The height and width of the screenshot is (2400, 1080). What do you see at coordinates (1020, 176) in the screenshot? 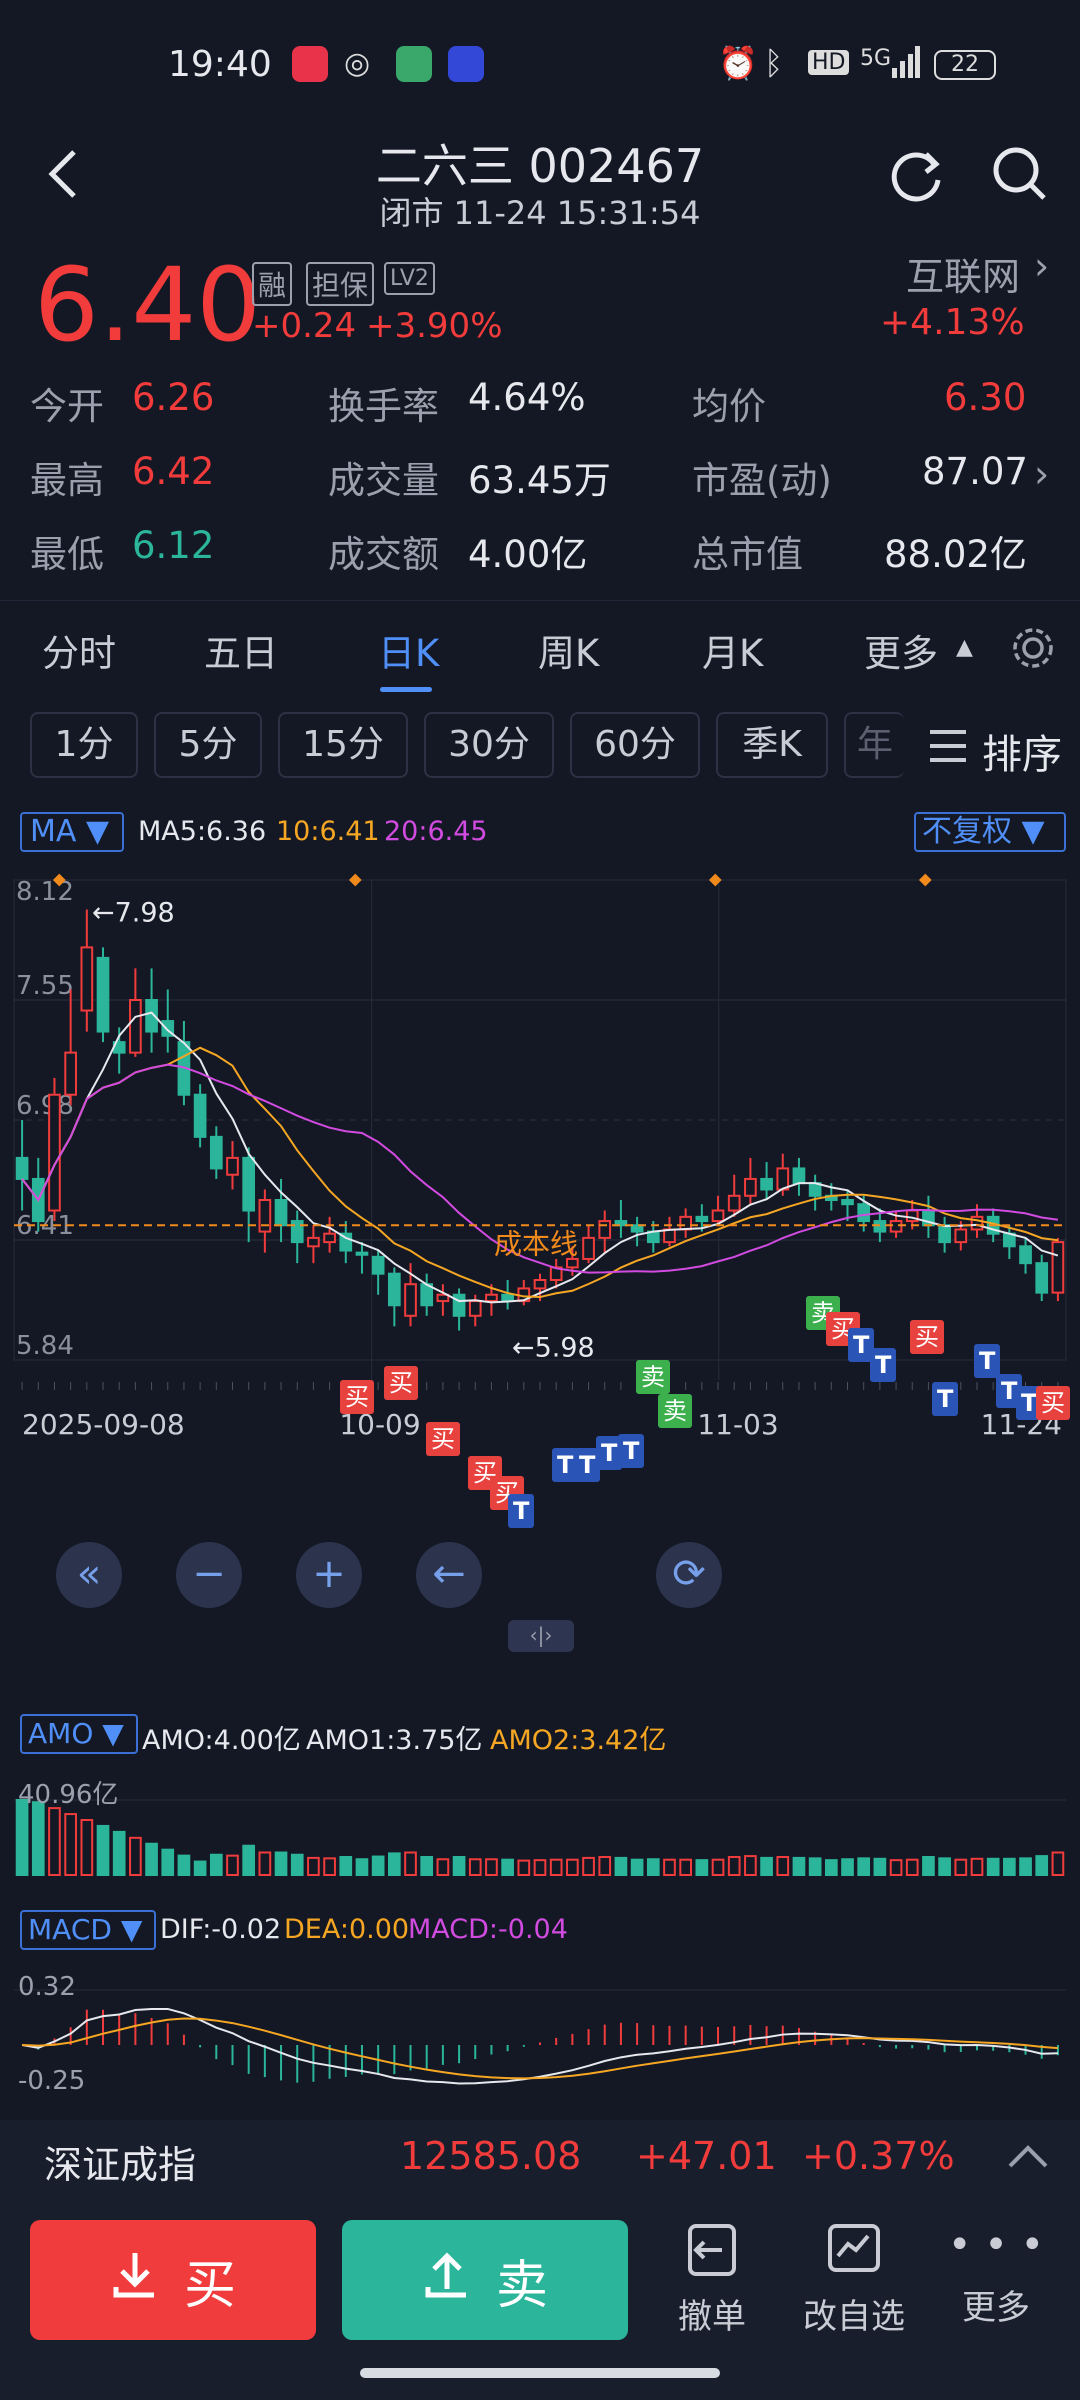
I see `search-icon` at bounding box center [1020, 176].